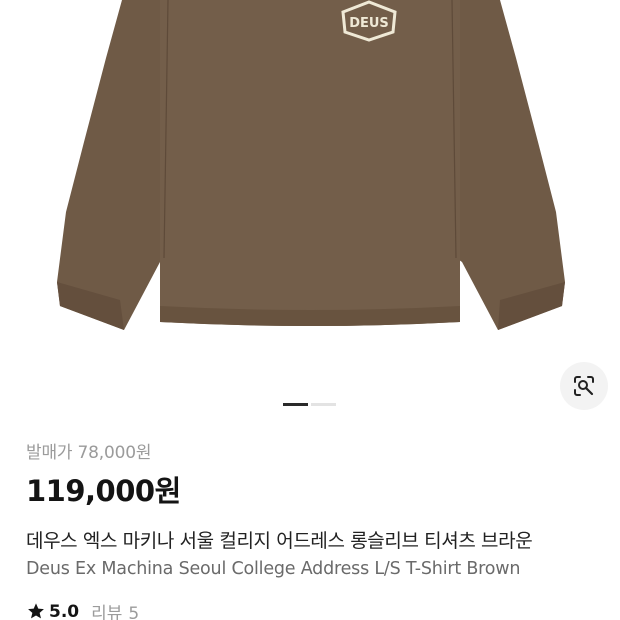 The height and width of the screenshot is (620, 620). I want to click on retail-price: 발매가 78,000원, so click(88, 450).